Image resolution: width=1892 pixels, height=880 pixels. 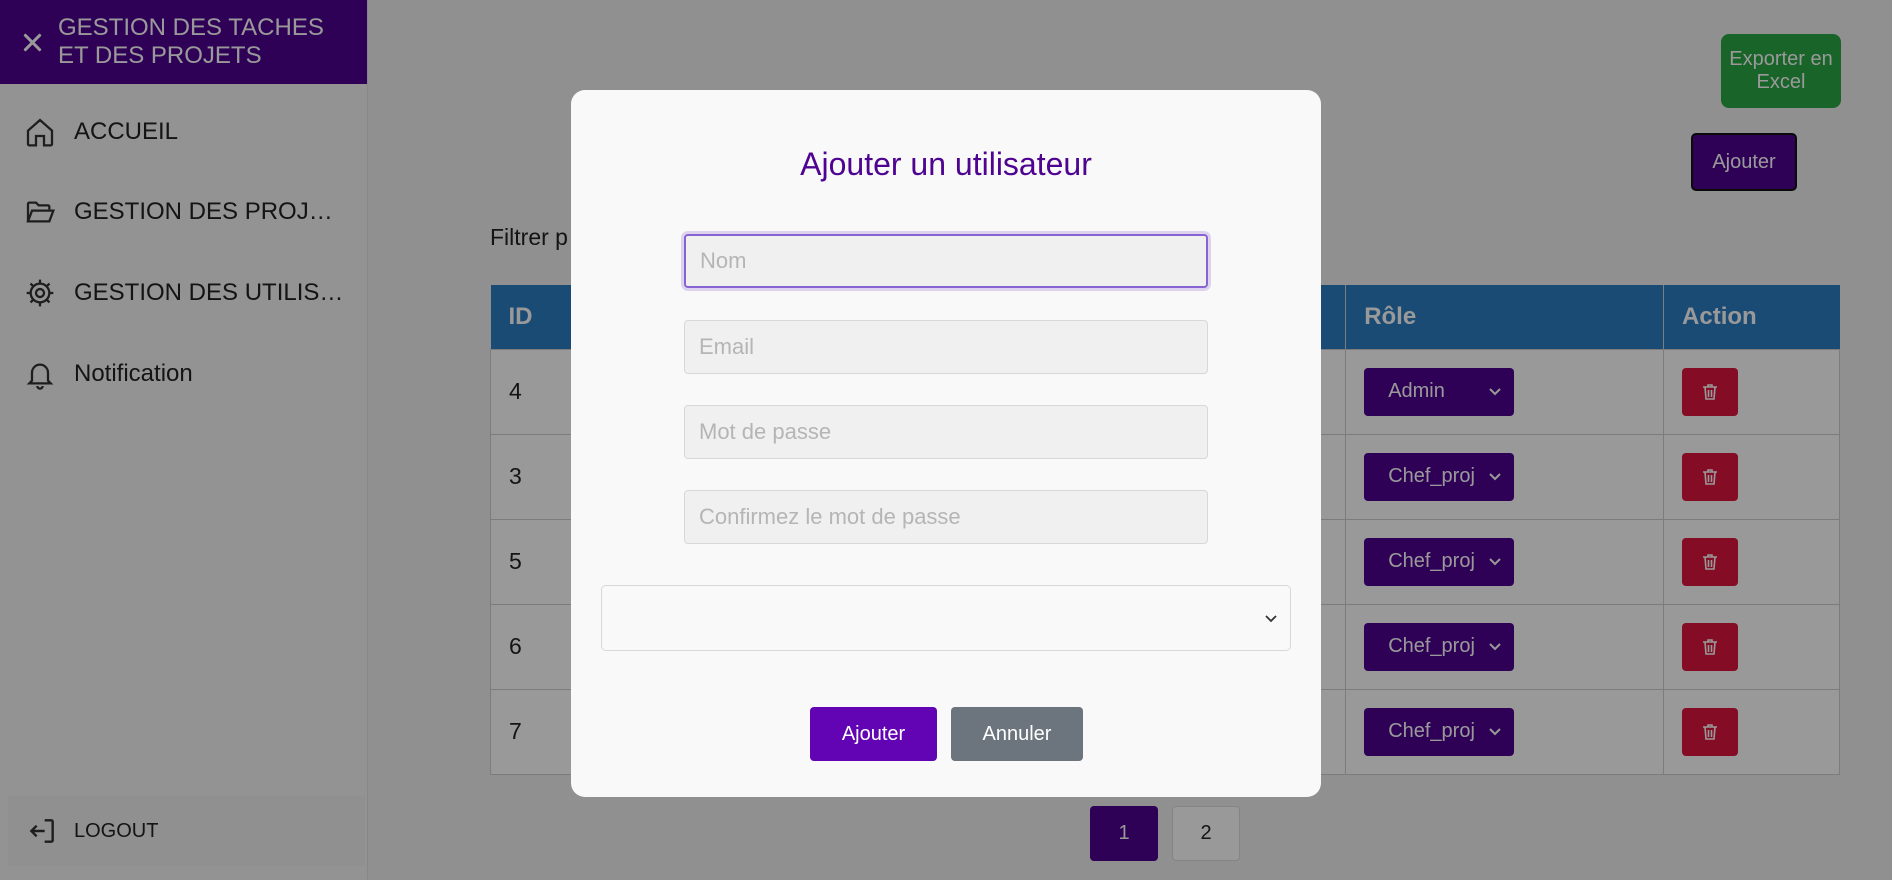 What do you see at coordinates (1271, 619) in the screenshot?
I see `chevron-down-icon` at bounding box center [1271, 619].